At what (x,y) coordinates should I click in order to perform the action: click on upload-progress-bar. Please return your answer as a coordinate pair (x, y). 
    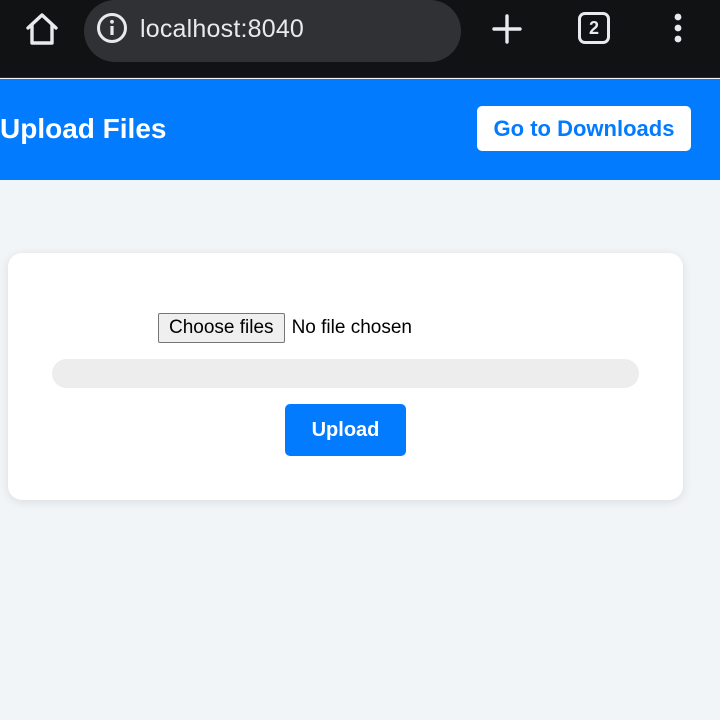
    Looking at the image, I should click on (345, 373).